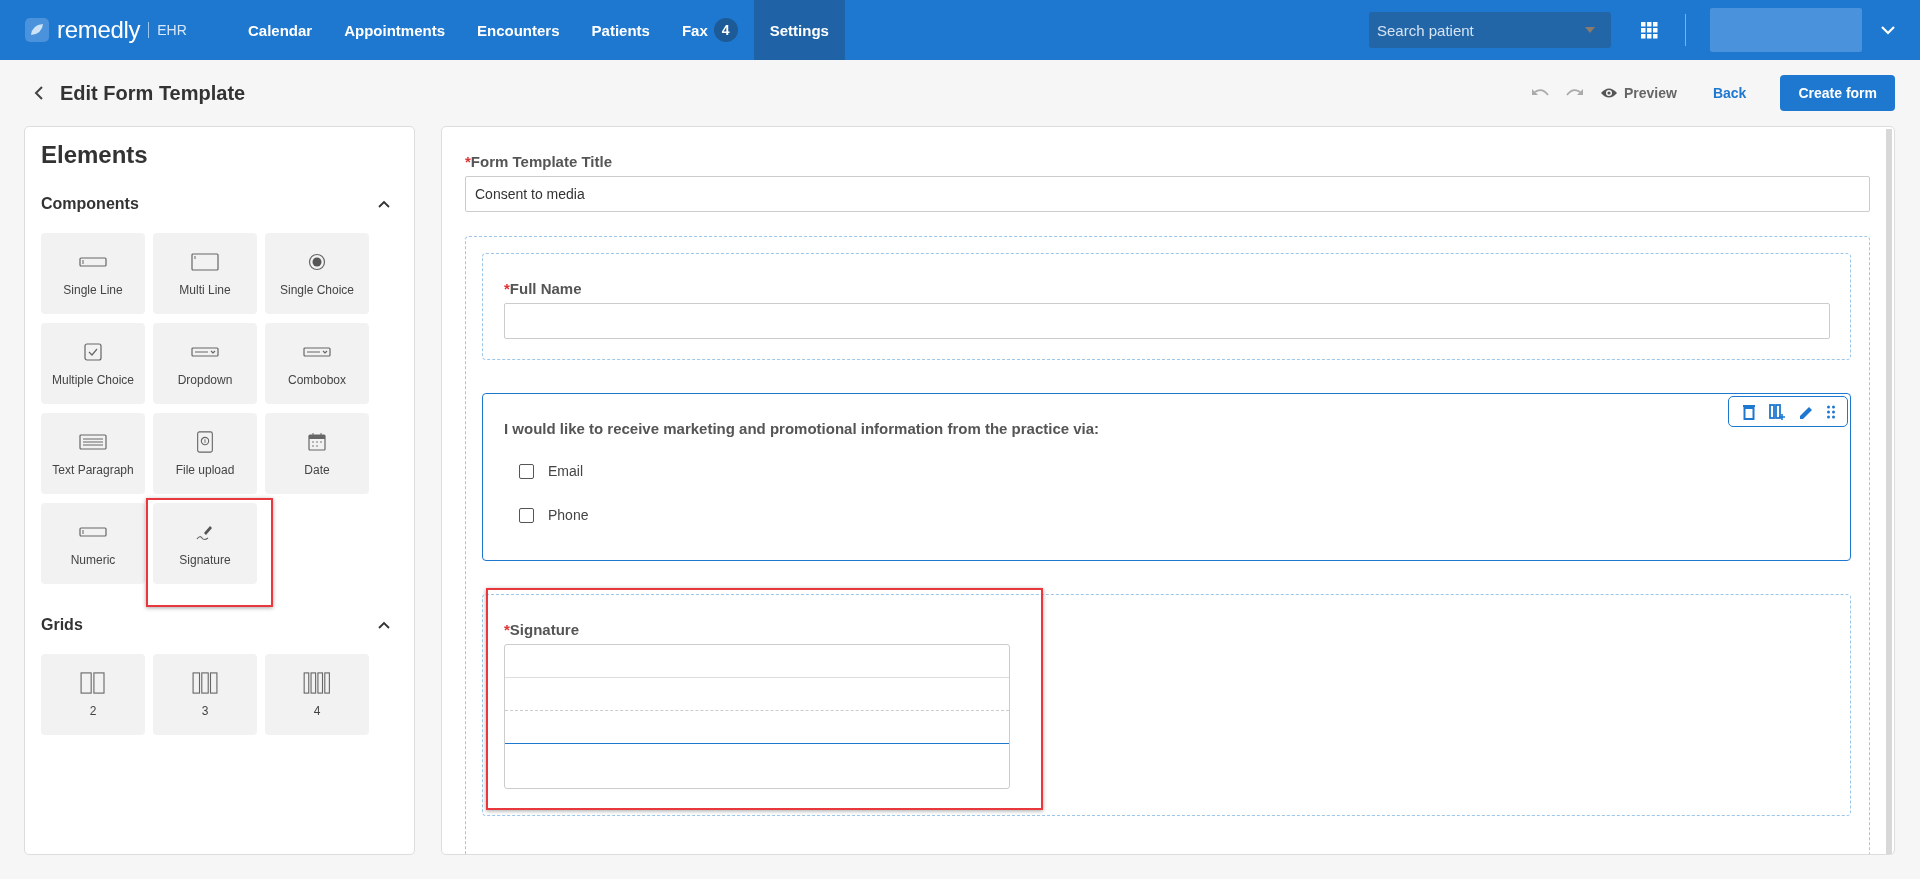 This screenshot has width=1920, height=879. What do you see at coordinates (205, 710) in the screenshot?
I see `tile-label: 3` at bounding box center [205, 710].